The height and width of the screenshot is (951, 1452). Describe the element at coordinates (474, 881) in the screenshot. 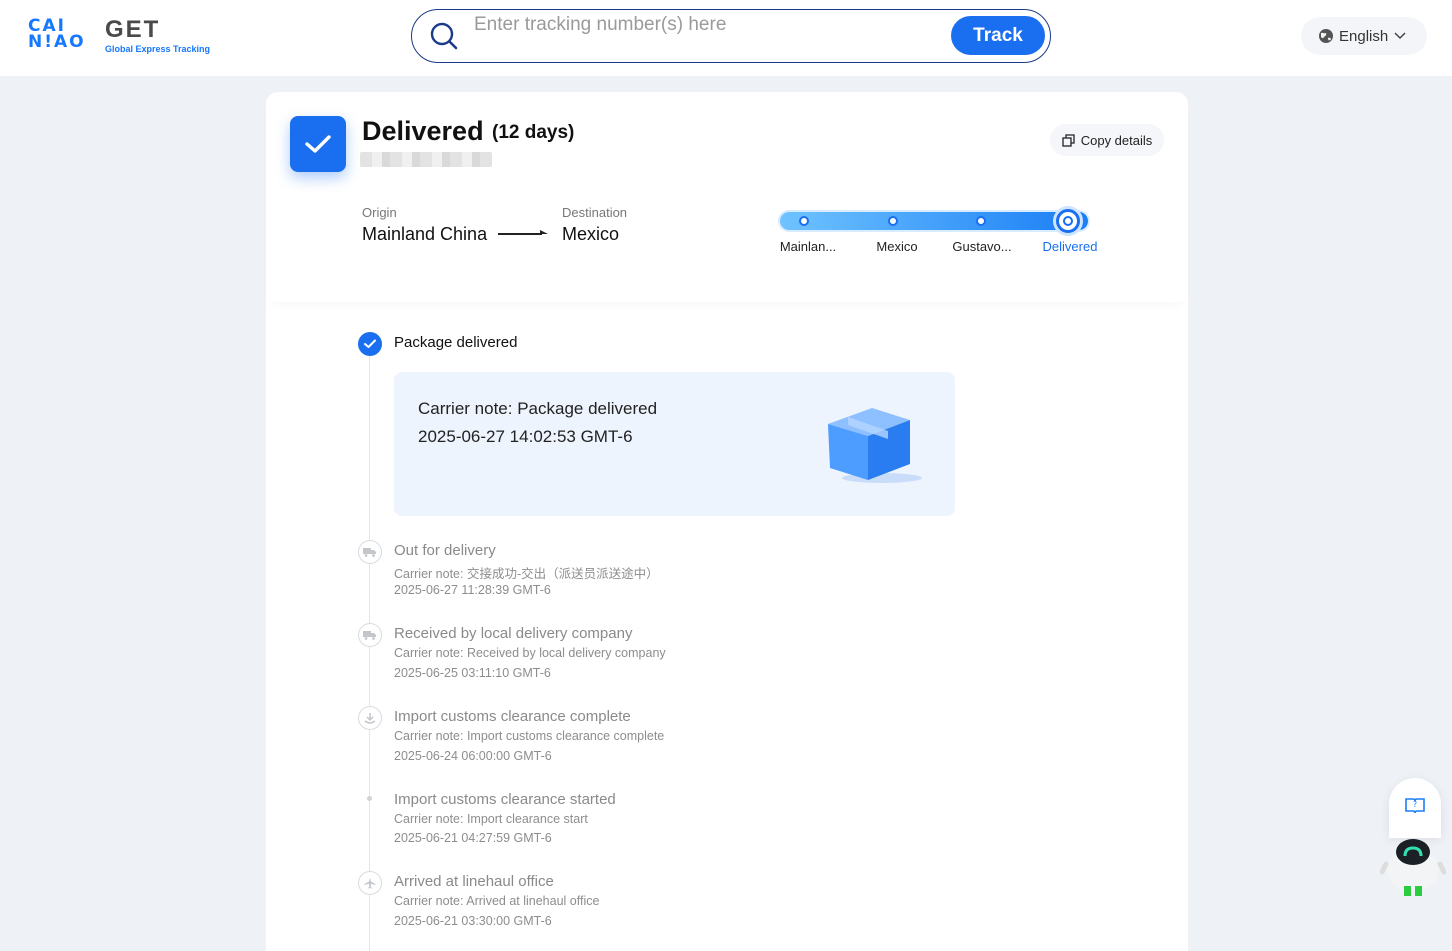

I see `event-title: Arrived at linehaul office` at that location.